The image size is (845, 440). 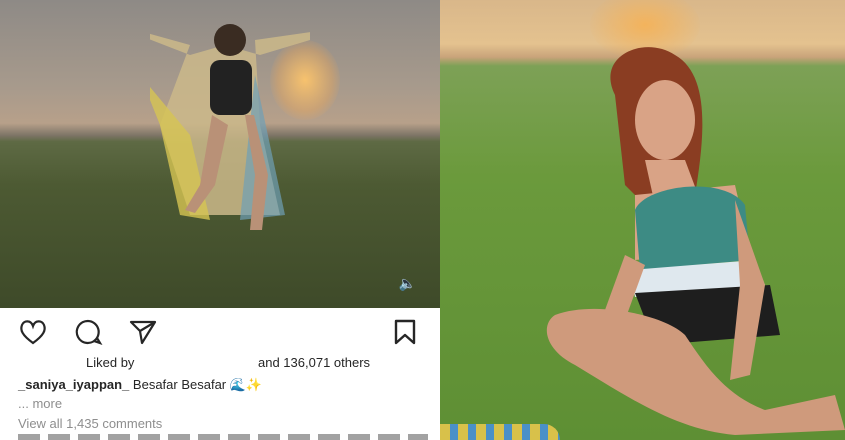 I want to click on truncated-comment-row, so click(x=223, y=437).